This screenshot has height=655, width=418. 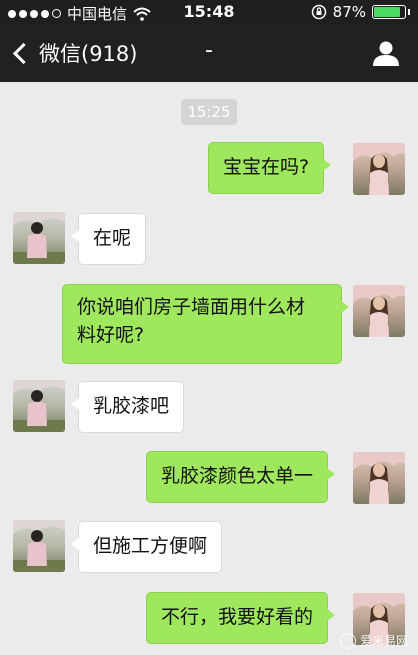 I want to click on battery-fill, so click(x=387, y=12).